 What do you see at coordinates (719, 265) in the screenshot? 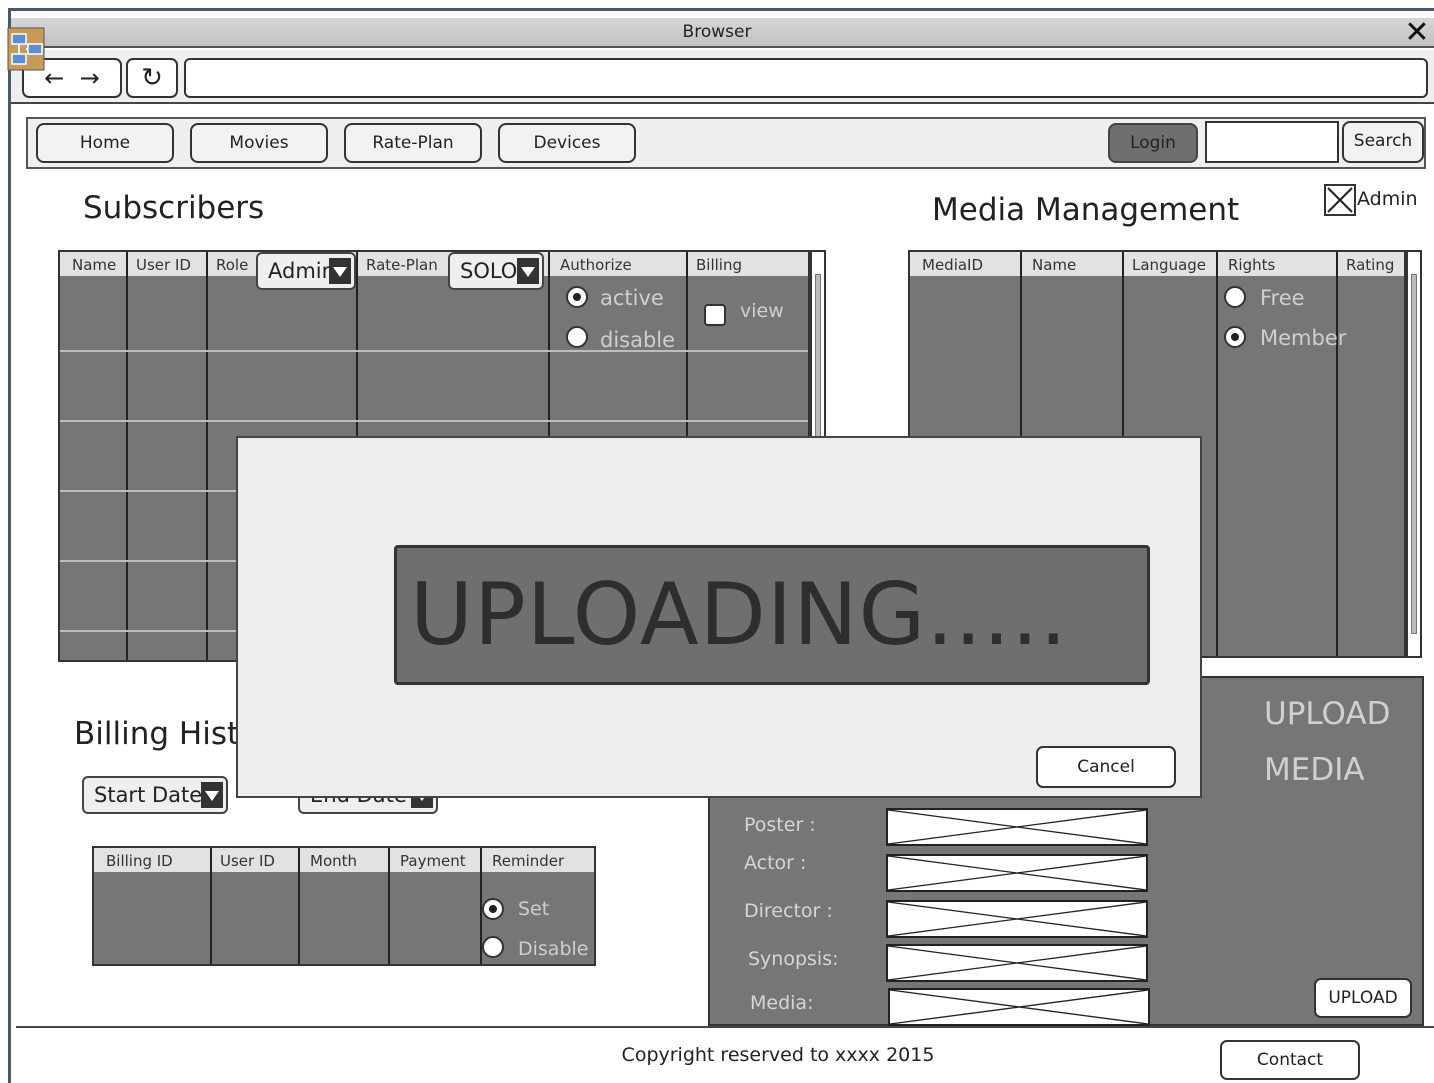
I see `column-header: Billing` at bounding box center [719, 265].